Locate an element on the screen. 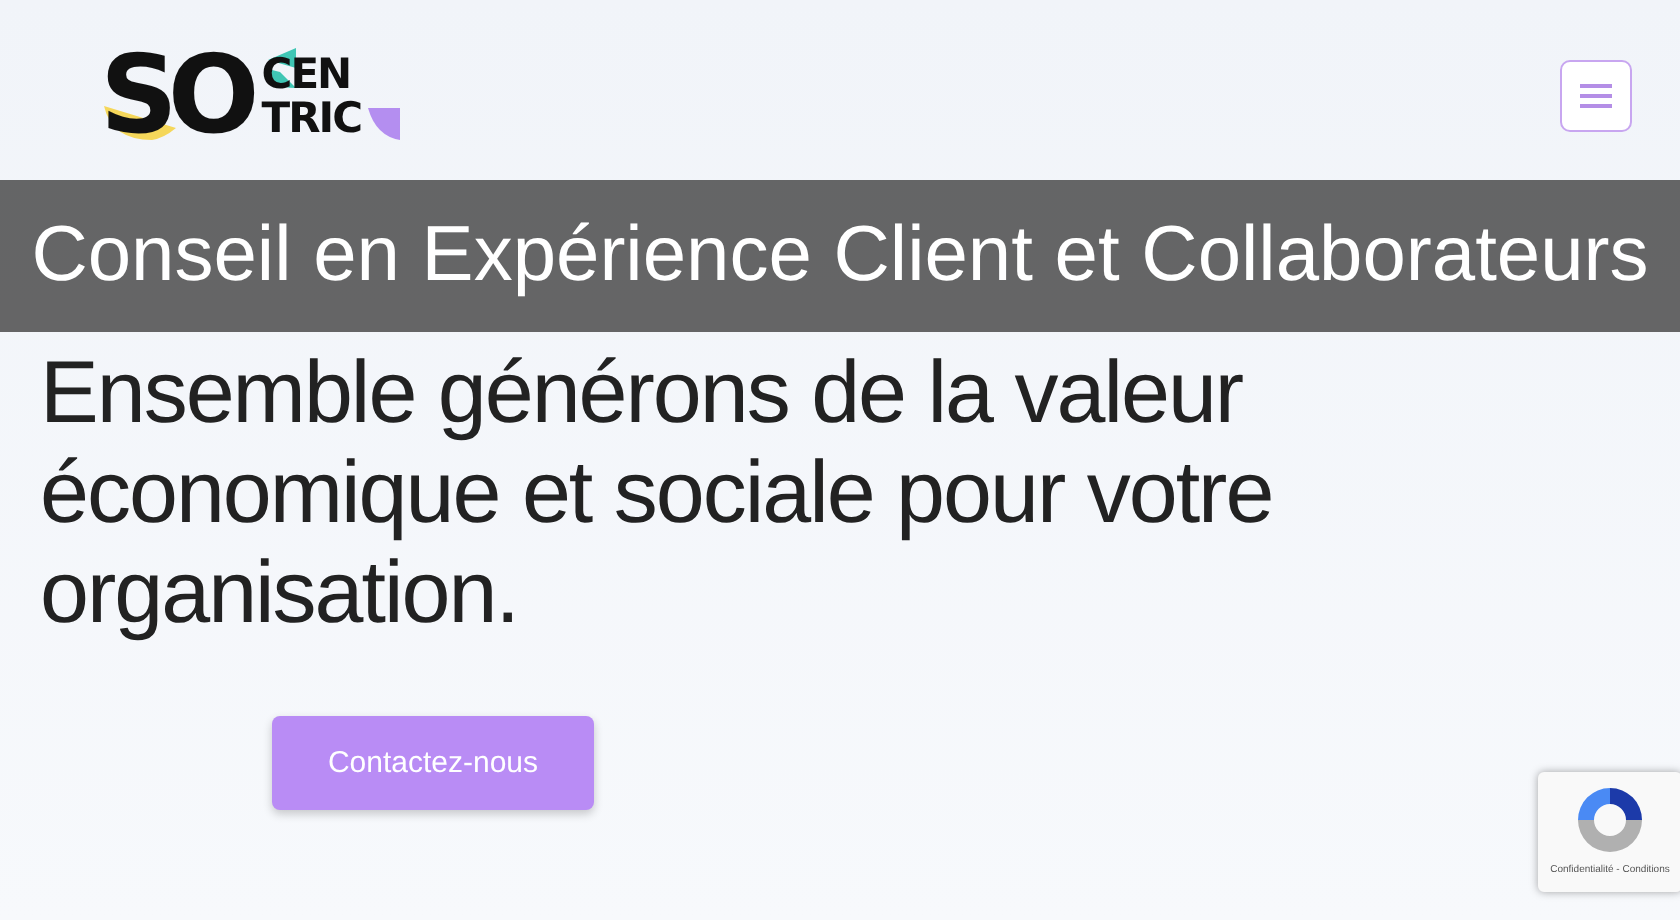 The image size is (1680, 920). menu-button is located at coordinates (1596, 96).